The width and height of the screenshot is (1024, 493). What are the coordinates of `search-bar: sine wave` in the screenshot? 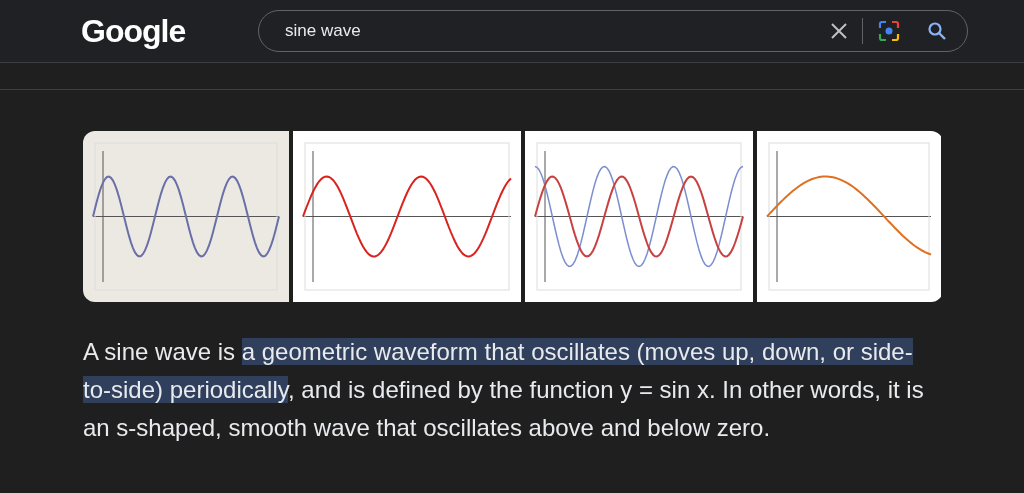 It's located at (613, 31).